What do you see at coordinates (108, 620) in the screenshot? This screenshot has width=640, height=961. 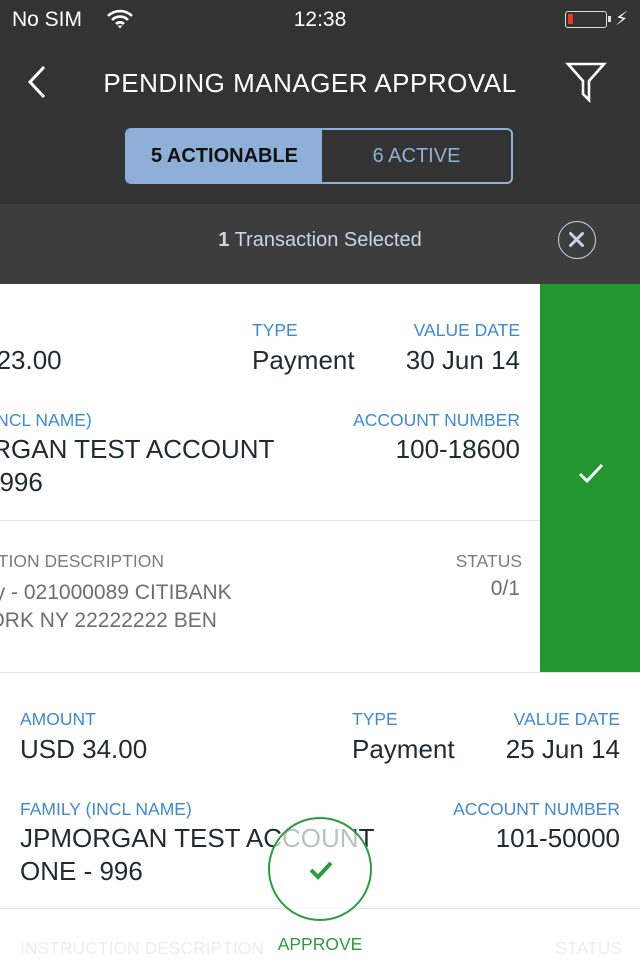 I see `description-line2: NEW YORK NY 22222222 BEN` at bounding box center [108, 620].